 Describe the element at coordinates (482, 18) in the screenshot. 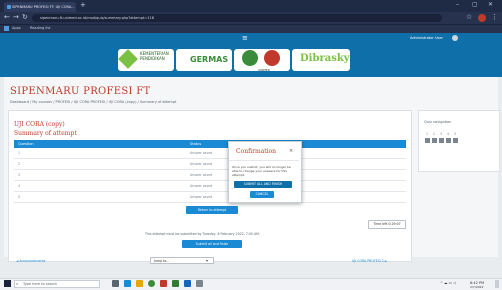

I see `profile-icon` at that location.